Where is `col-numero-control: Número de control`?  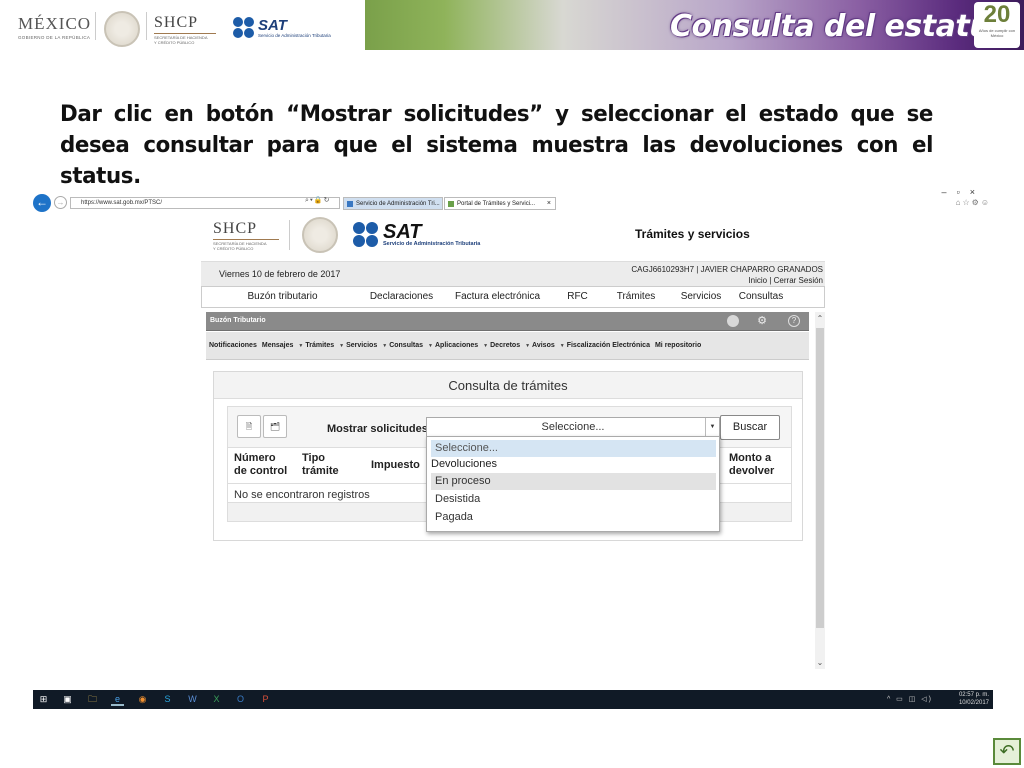
col-numero-control: Número de control is located at coordinates (260, 465).